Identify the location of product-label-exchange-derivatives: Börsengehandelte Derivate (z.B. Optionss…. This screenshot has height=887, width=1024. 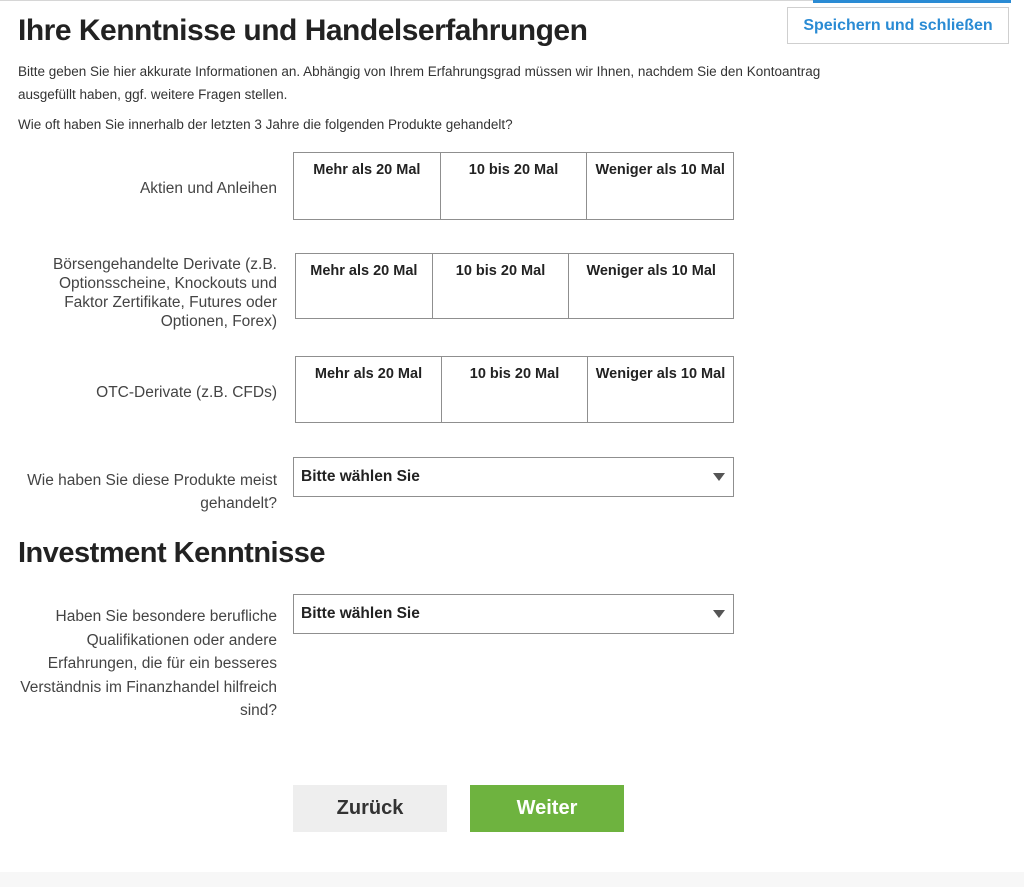
(164, 293).